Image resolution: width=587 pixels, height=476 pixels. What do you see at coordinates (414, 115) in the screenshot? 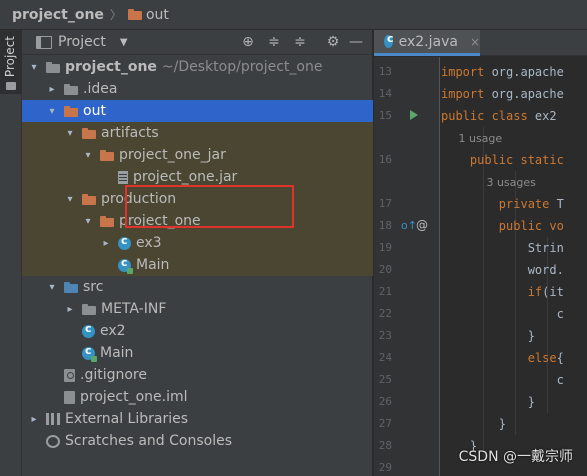
I see `run-icon` at bounding box center [414, 115].